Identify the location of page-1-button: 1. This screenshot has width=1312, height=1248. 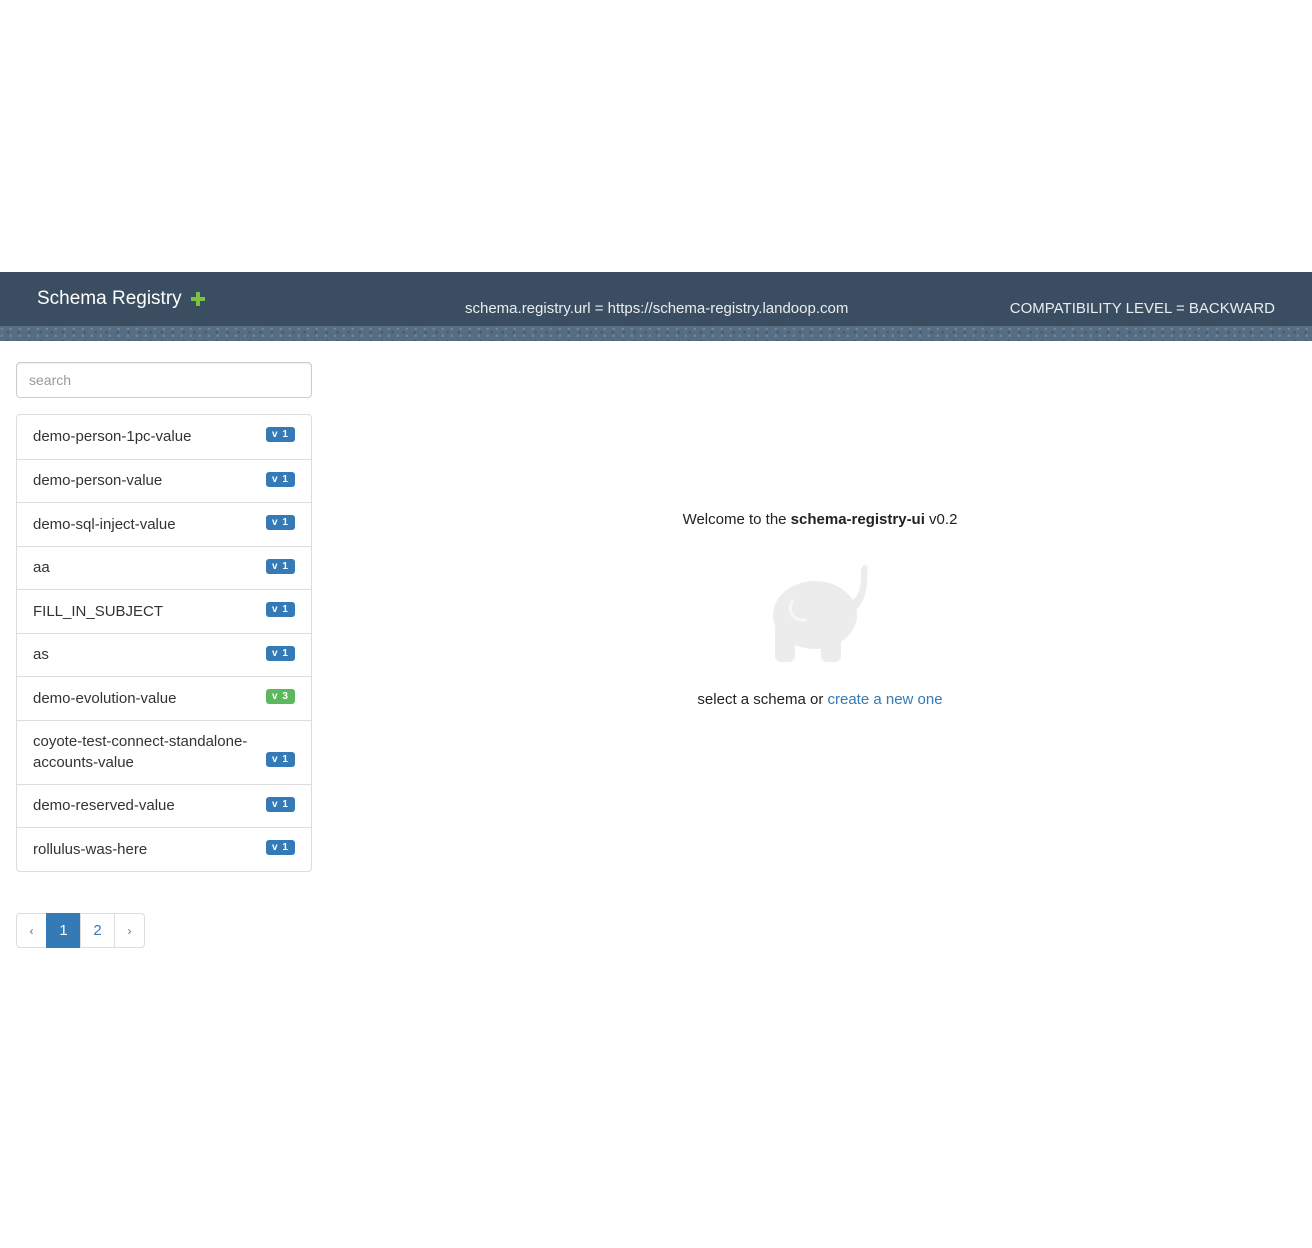
(63, 930).